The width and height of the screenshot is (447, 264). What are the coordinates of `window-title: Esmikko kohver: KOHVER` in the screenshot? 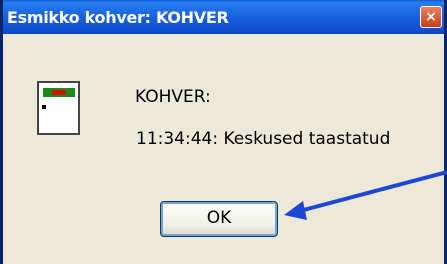 It's located at (118, 17).